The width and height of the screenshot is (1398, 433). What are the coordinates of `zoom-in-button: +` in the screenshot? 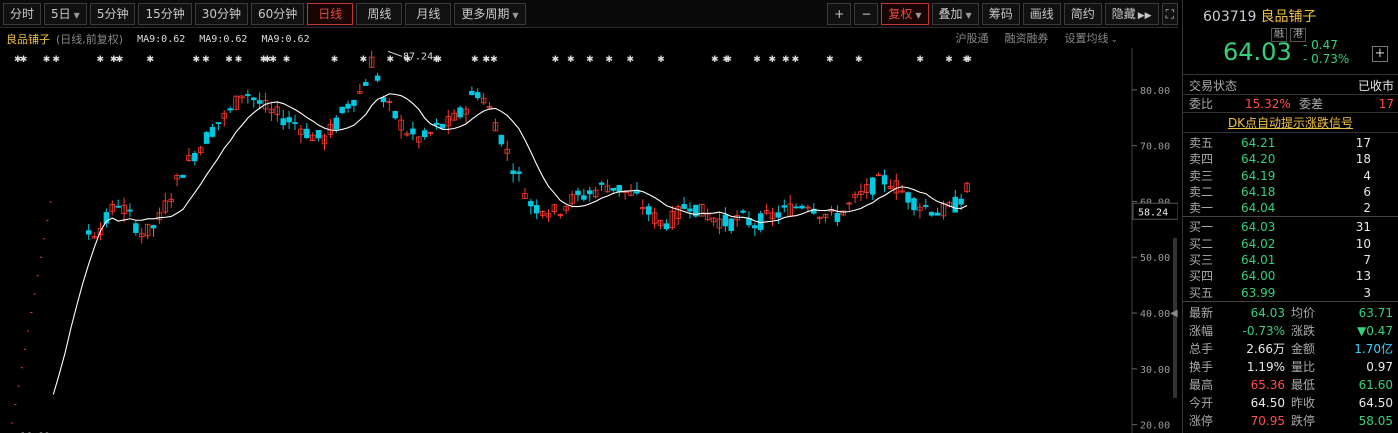 It's located at (839, 14).